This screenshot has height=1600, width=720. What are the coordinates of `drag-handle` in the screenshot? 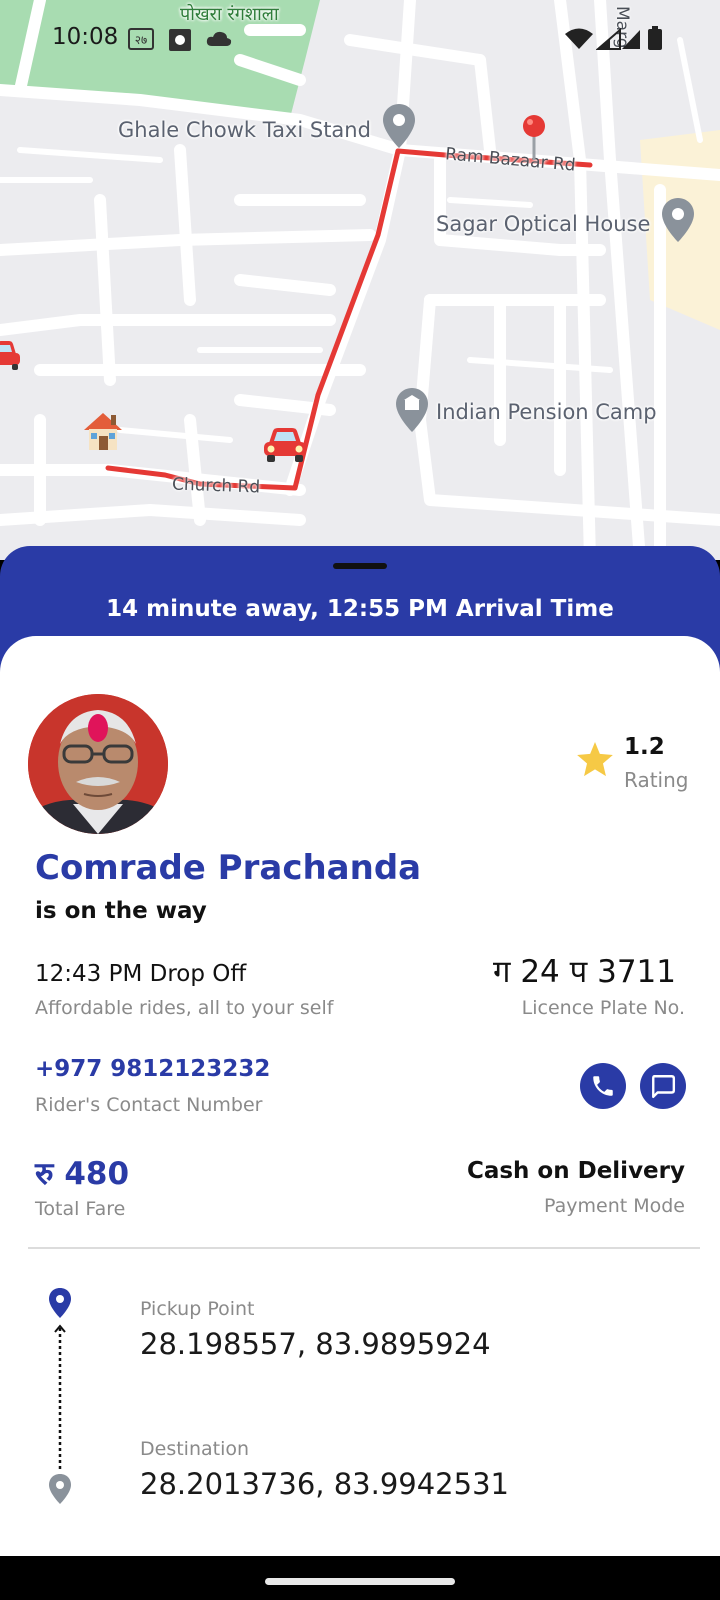 It's located at (360, 566).